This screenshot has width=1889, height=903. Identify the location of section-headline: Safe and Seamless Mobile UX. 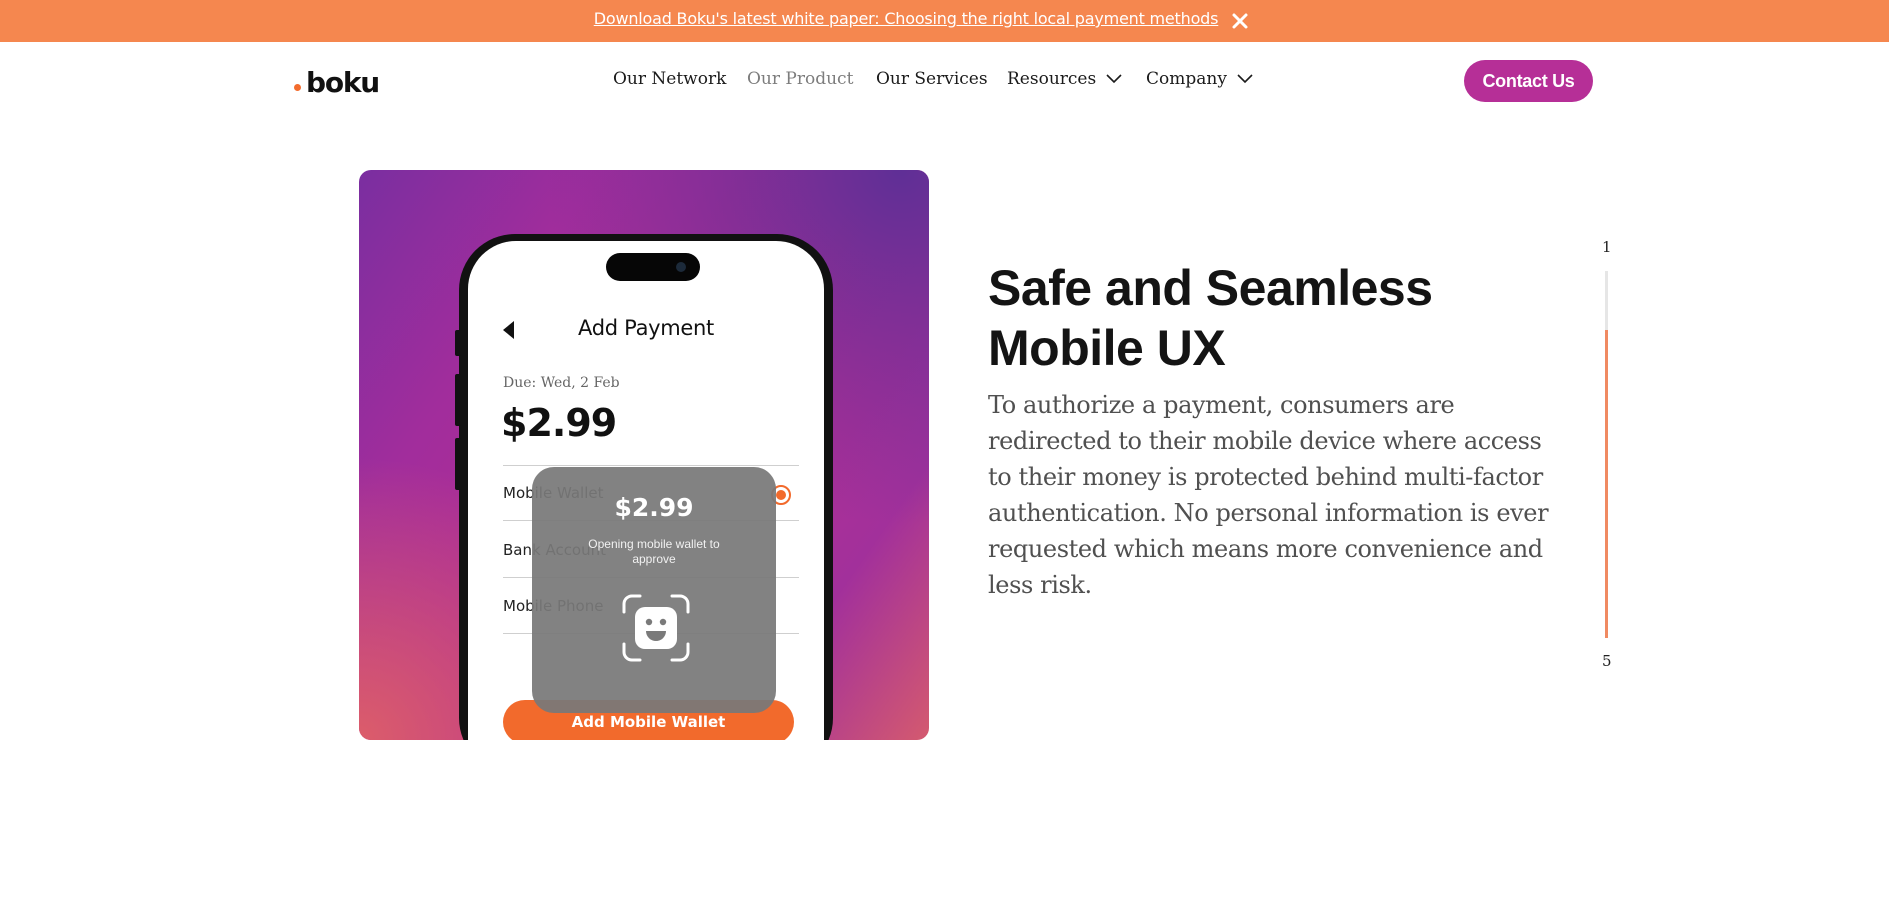
(1210, 318).